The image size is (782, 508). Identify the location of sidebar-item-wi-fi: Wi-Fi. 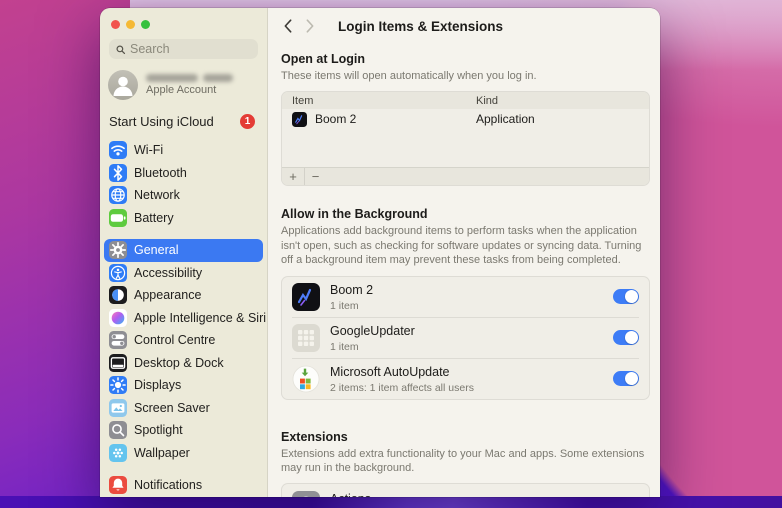
(183, 150).